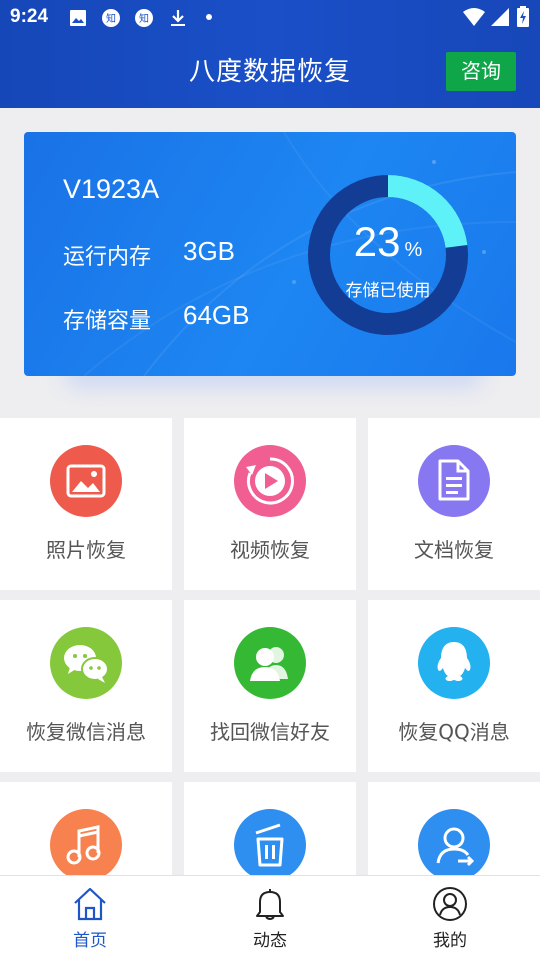 Image resolution: width=540 pixels, height=960 pixels. I want to click on trash-restore-icon, so click(270, 842).